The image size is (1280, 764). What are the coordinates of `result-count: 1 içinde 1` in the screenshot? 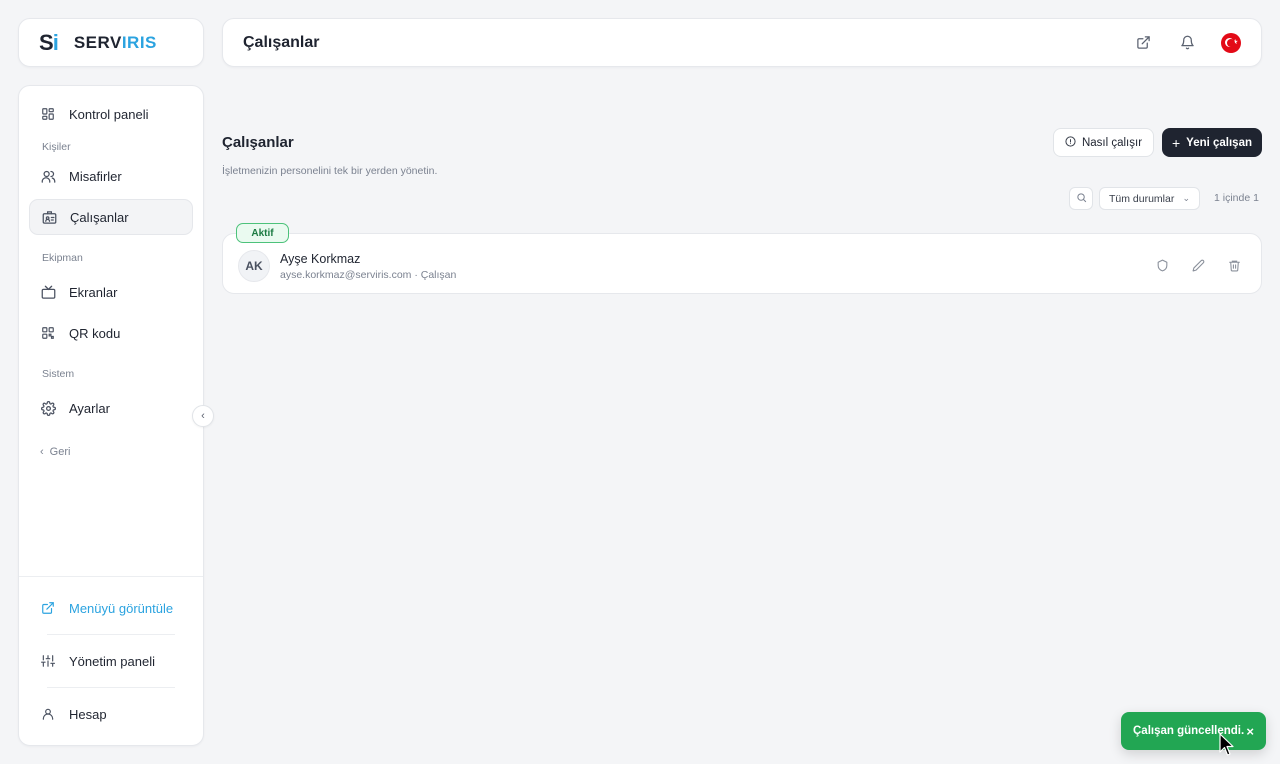 It's located at (1236, 198).